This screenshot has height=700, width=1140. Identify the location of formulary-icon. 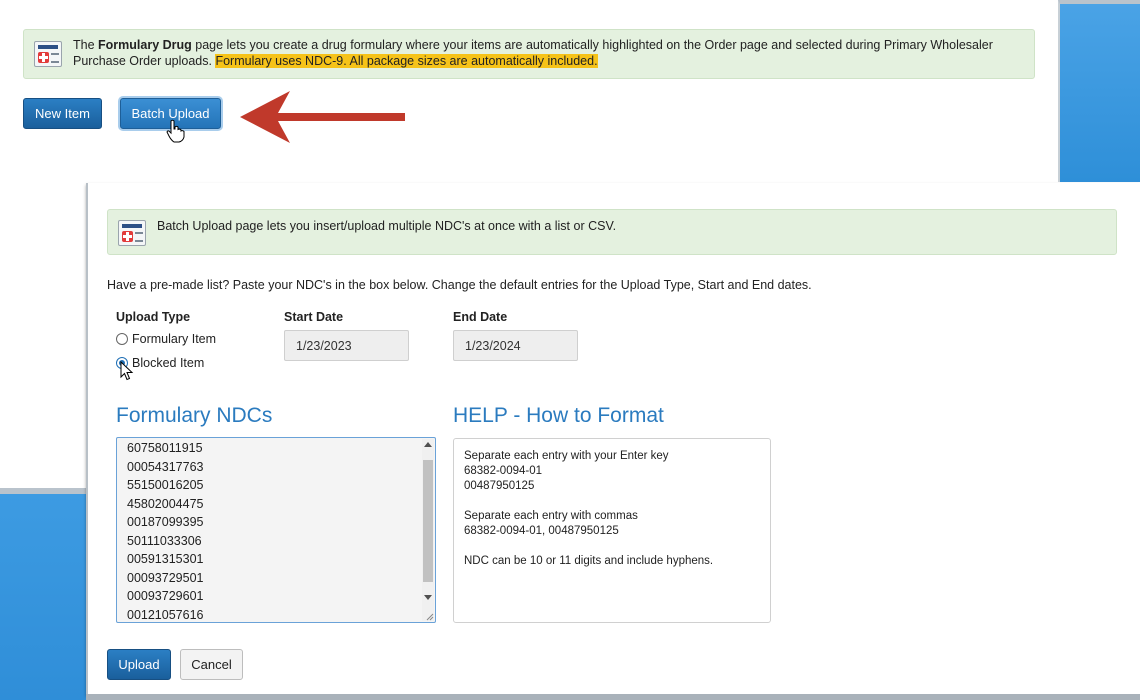
(48, 54).